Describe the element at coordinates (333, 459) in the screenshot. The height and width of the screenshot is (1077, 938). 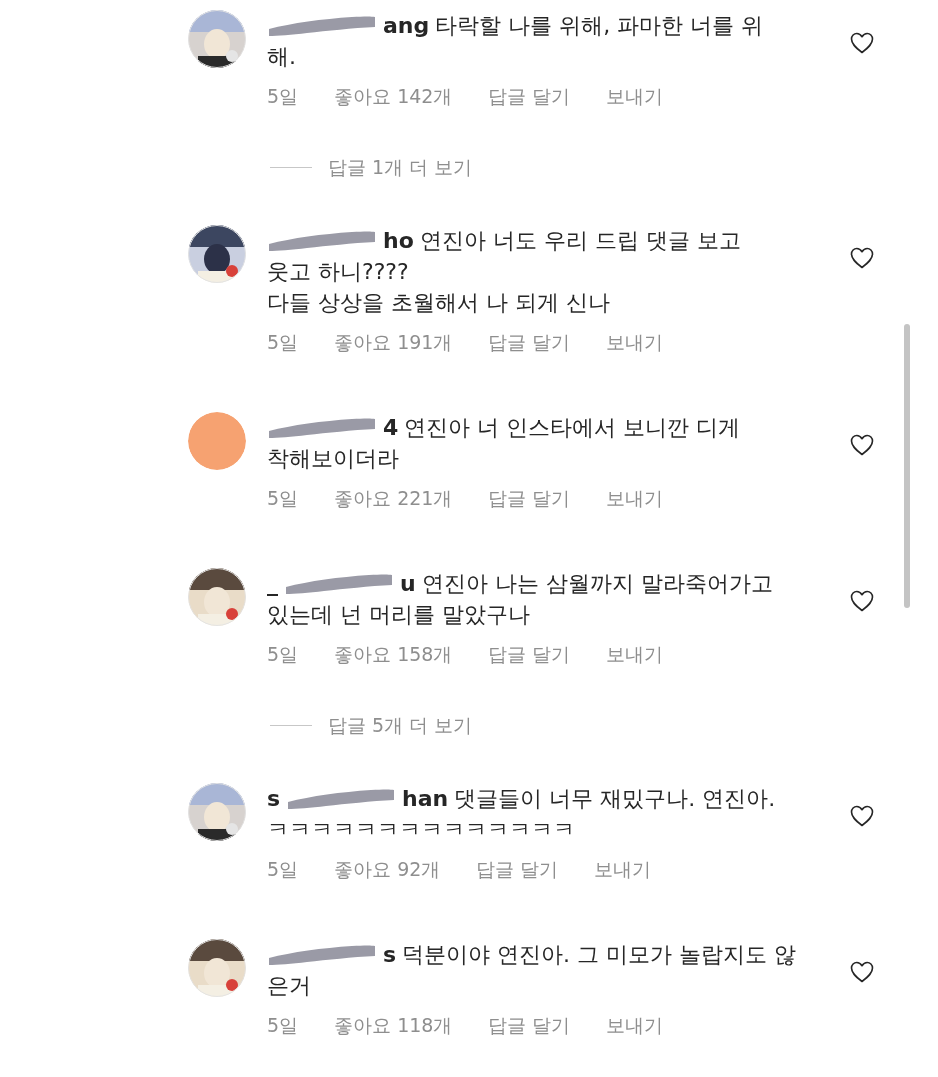
I see `comment-text: 착해보이더라` at that location.